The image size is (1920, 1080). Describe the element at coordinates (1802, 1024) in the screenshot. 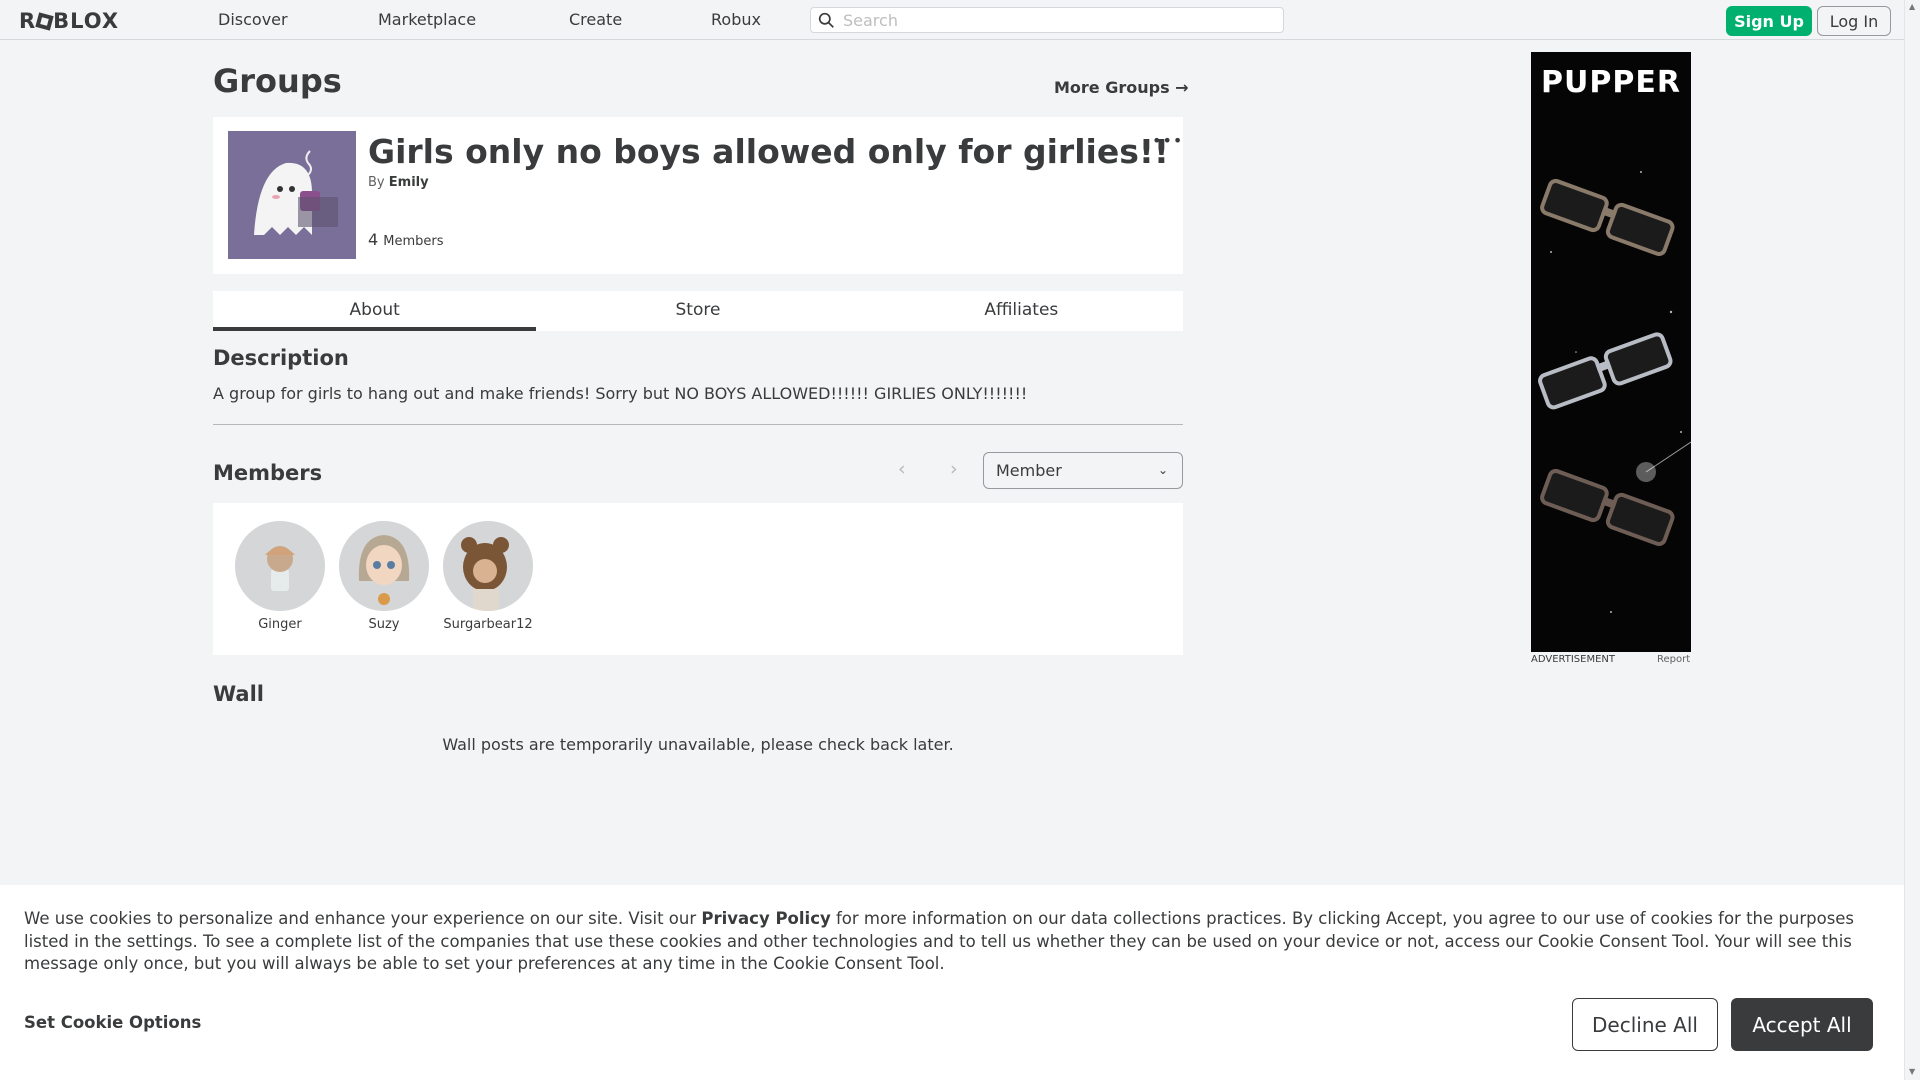

I see `accept-all-button: Accept All` at that location.